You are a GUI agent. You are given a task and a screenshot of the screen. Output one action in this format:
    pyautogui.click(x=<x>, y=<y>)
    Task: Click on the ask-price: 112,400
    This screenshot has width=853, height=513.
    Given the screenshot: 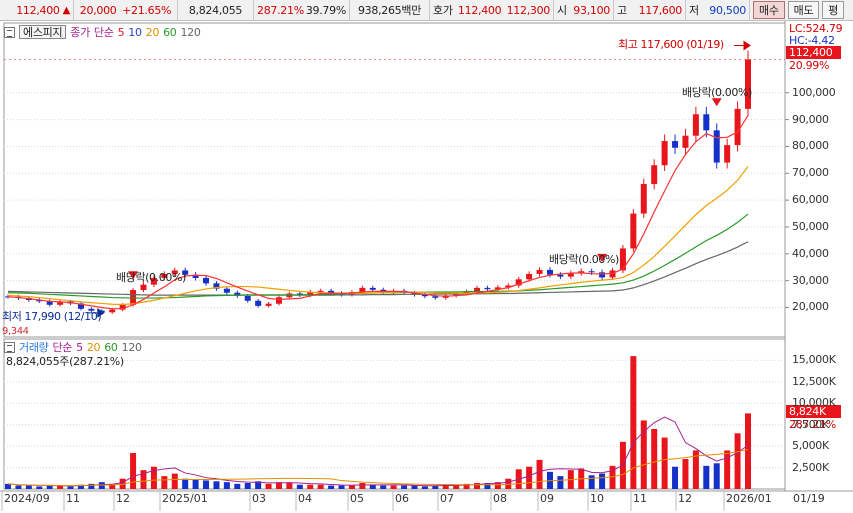 What is the action you would take?
    pyautogui.click(x=479, y=10)
    